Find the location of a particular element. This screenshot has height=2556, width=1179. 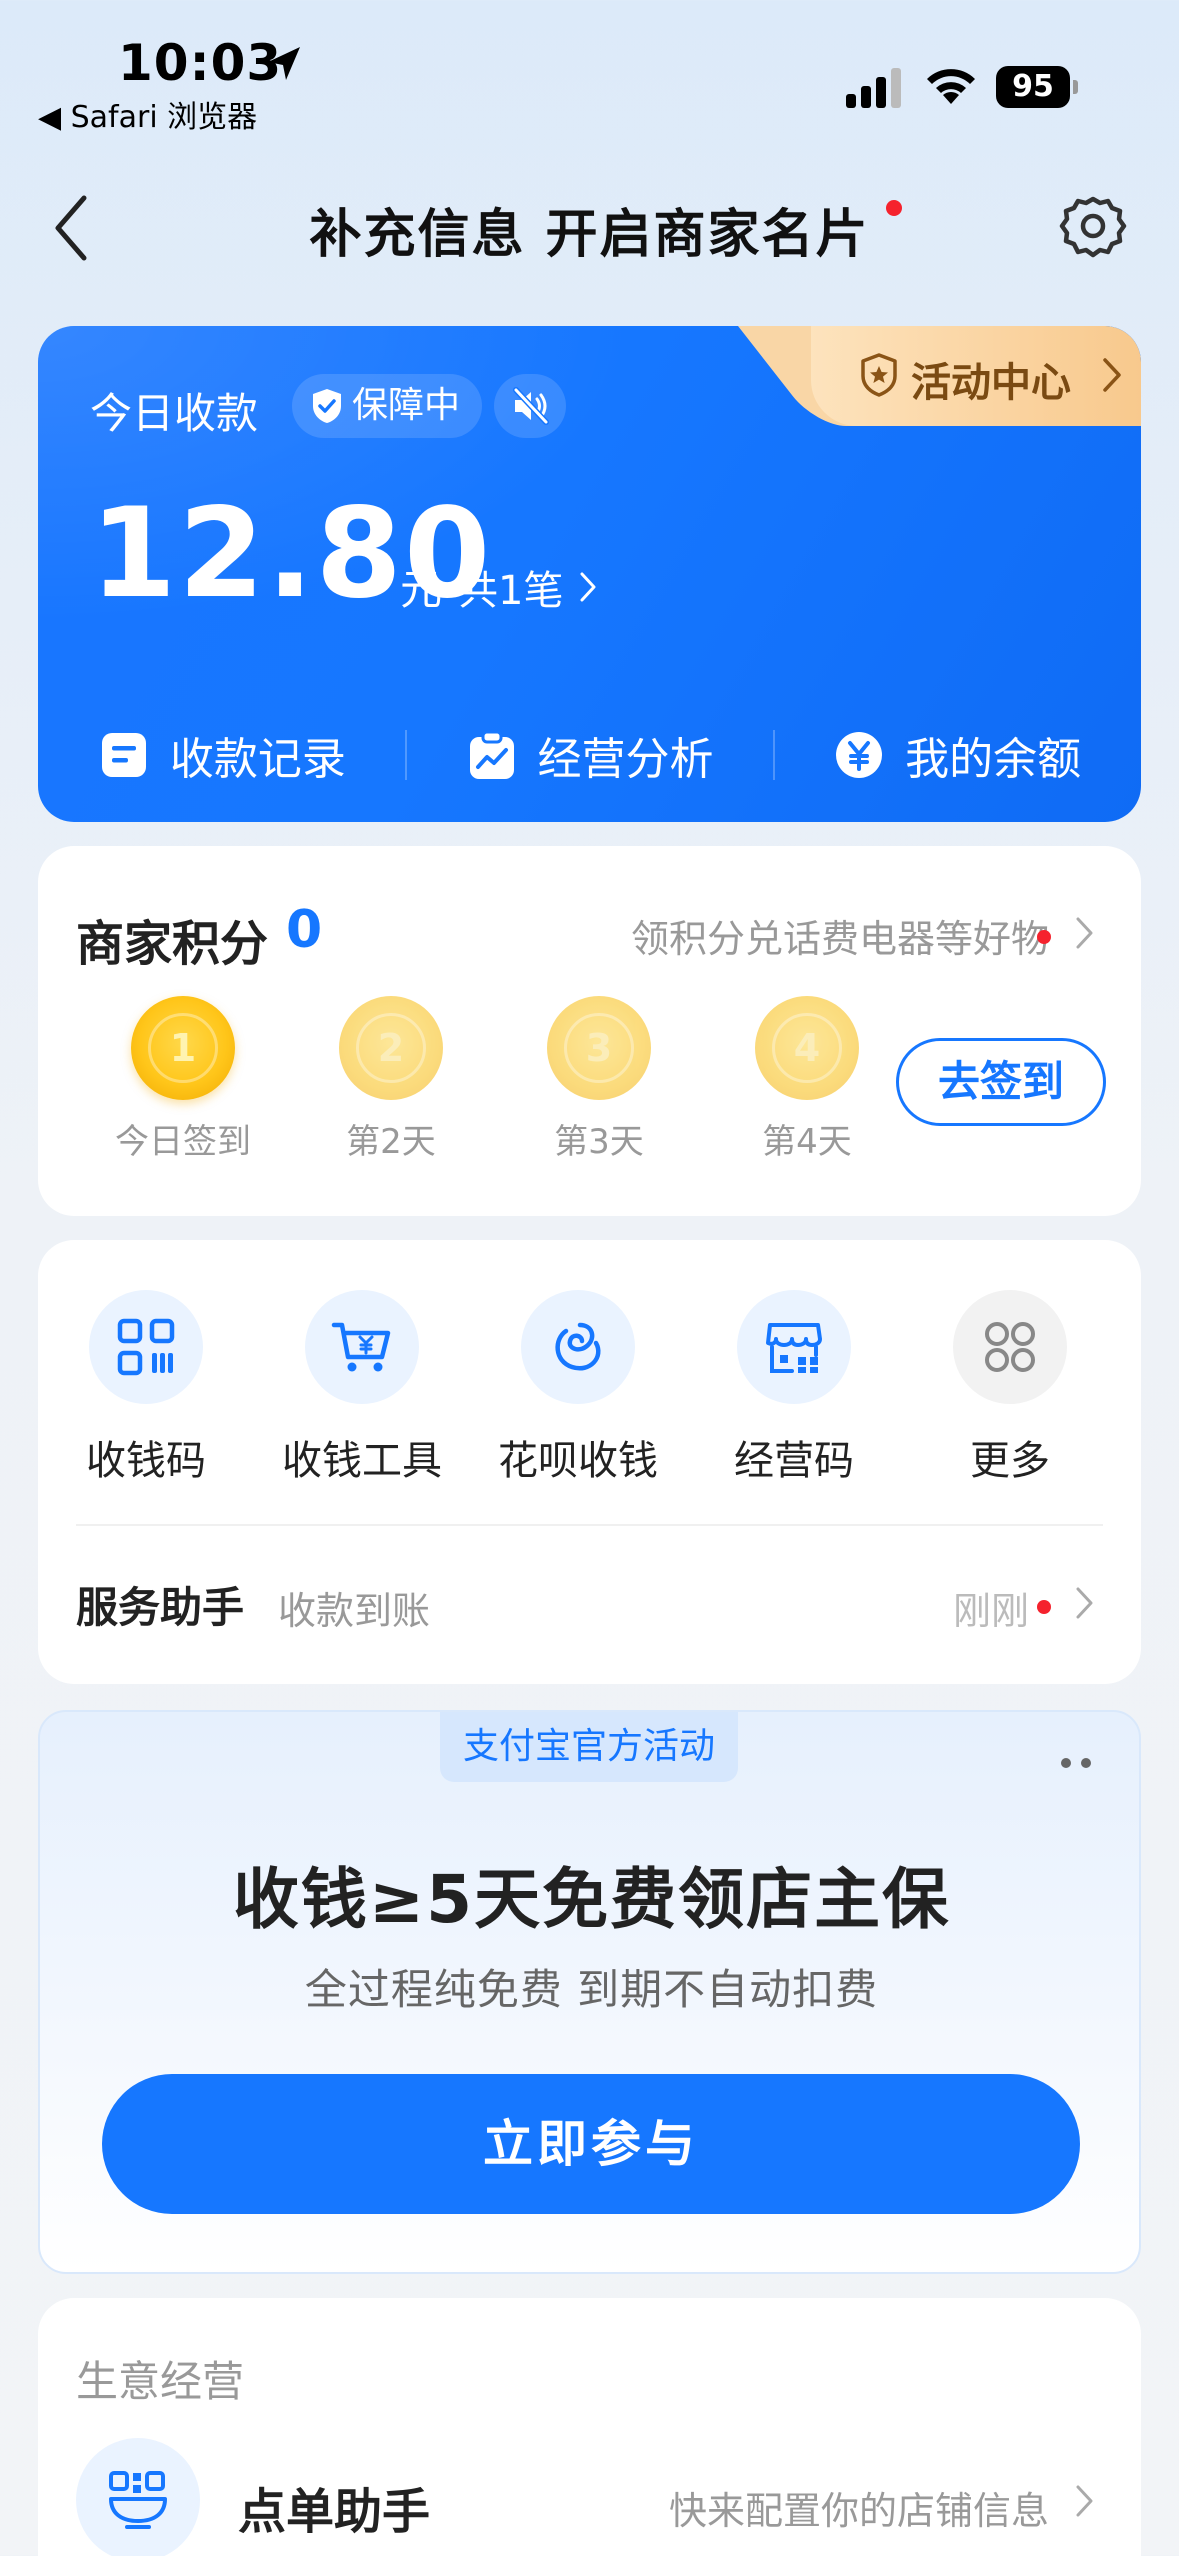

title-notification-dot is located at coordinates (894, 208).